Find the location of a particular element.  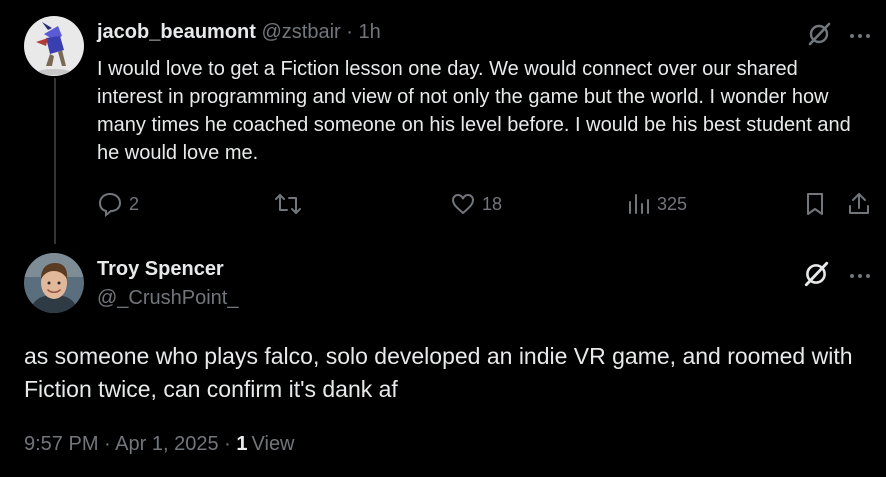

tweet-meta: 9:57 PM · Apr 1, 2025 · 1 View is located at coordinates (159, 444).